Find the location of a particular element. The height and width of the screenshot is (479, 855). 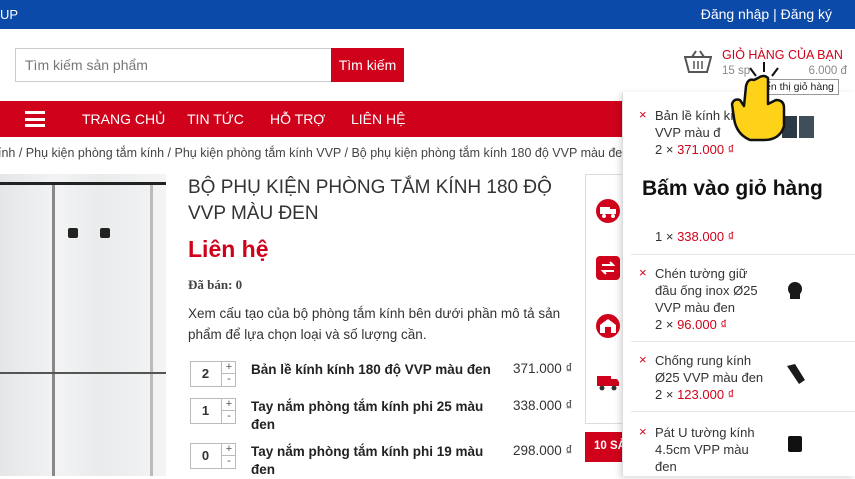

option-name: Tay nắm phòng tắm kính phi 19 màu đen is located at coordinates (367, 460).